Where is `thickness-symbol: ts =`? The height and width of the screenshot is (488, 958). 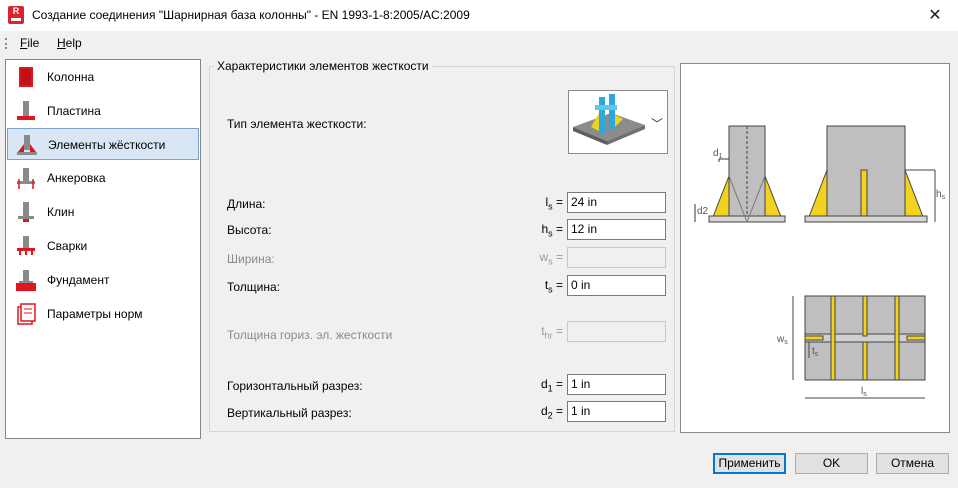 thickness-symbol: ts = is located at coordinates (553, 286).